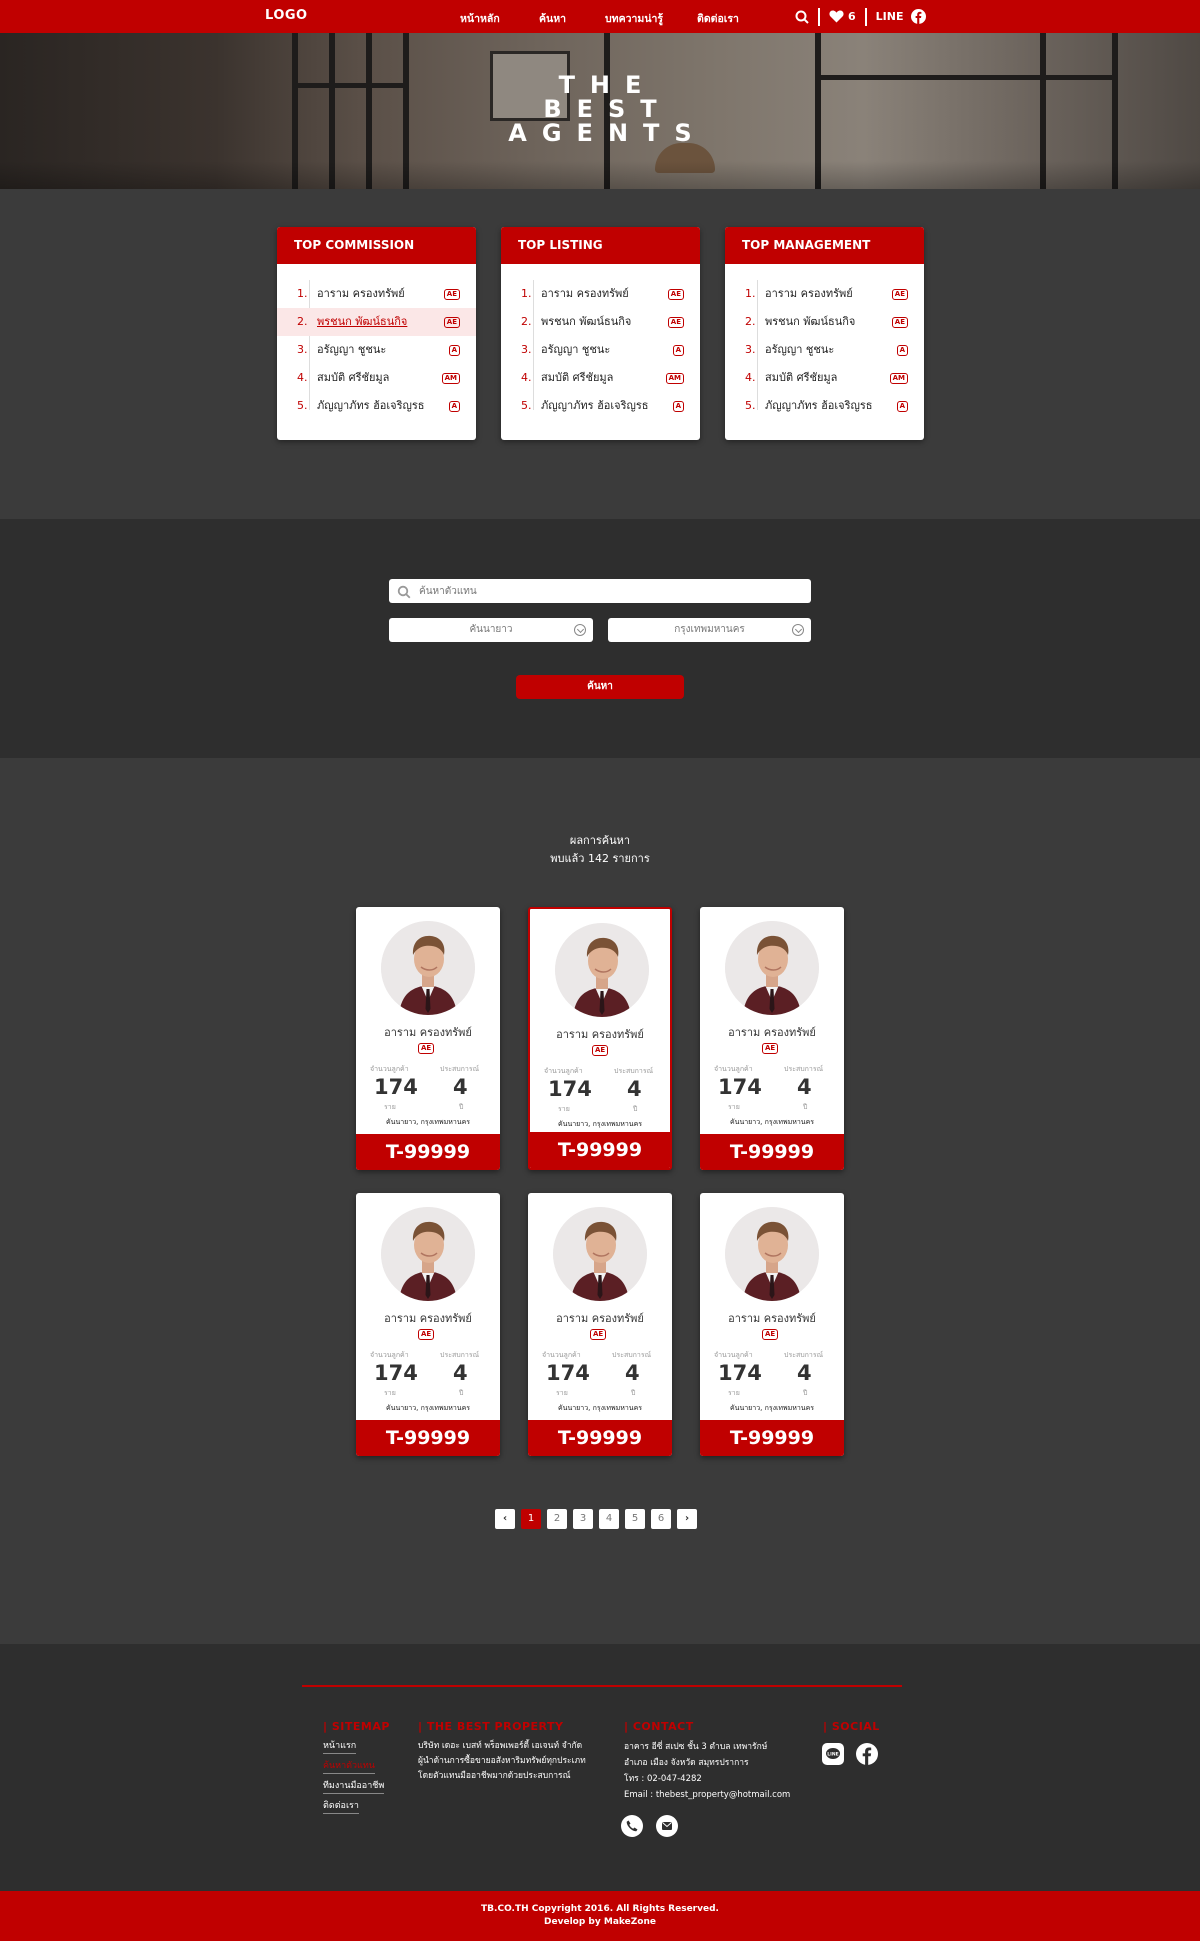 The image size is (1200, 1941). I want to click on sitemap-title: | SITEMAP, so click(356, 1726).